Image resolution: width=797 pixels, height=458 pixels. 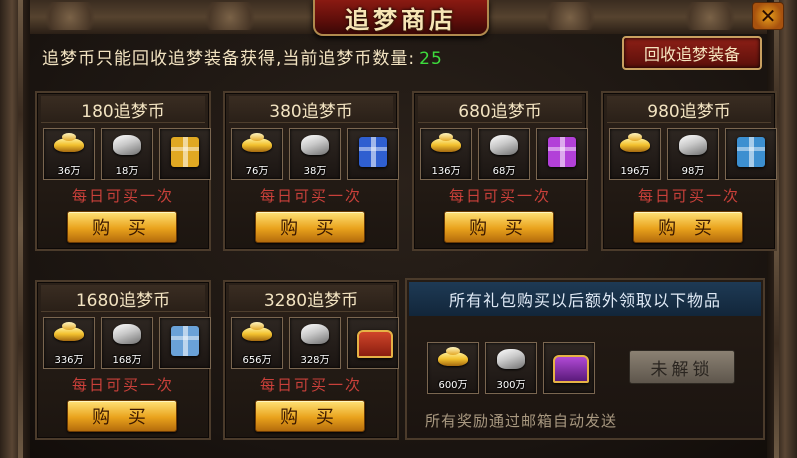 I want to click on coin-count: 25, so click(x=431, y=59).